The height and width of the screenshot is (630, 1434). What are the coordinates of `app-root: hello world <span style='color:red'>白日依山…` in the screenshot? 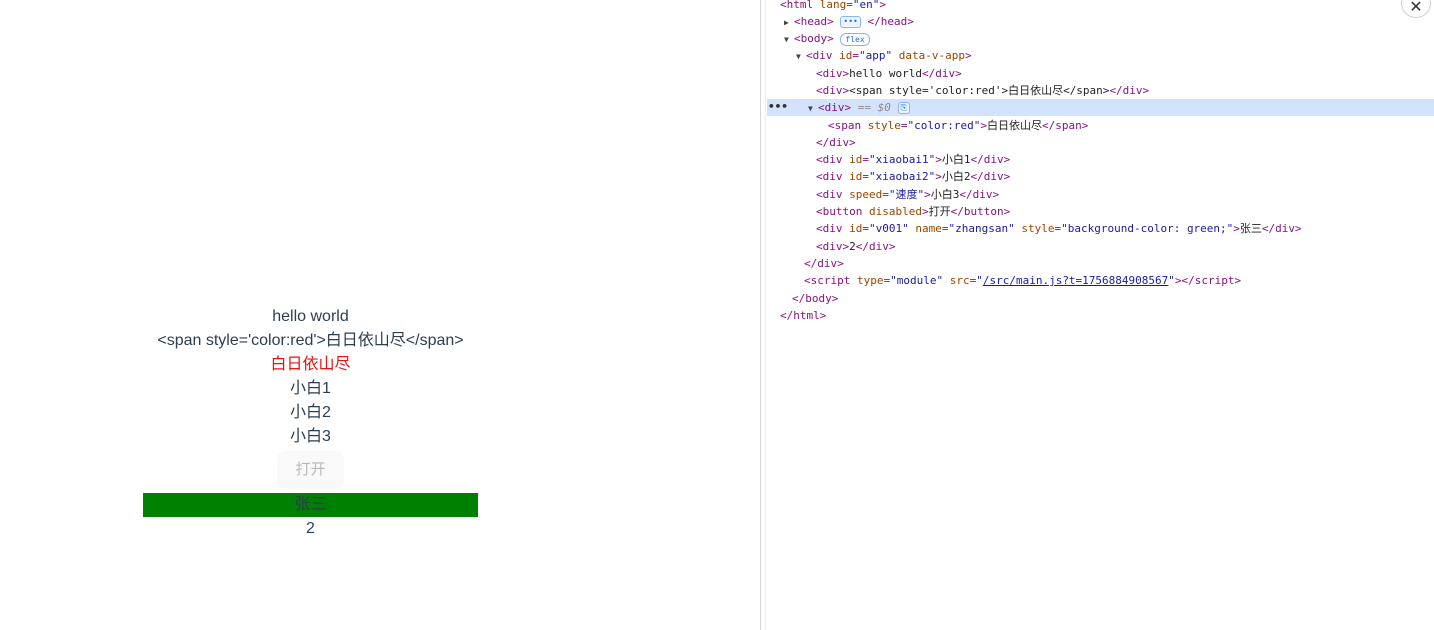 It's located at (310, 423).